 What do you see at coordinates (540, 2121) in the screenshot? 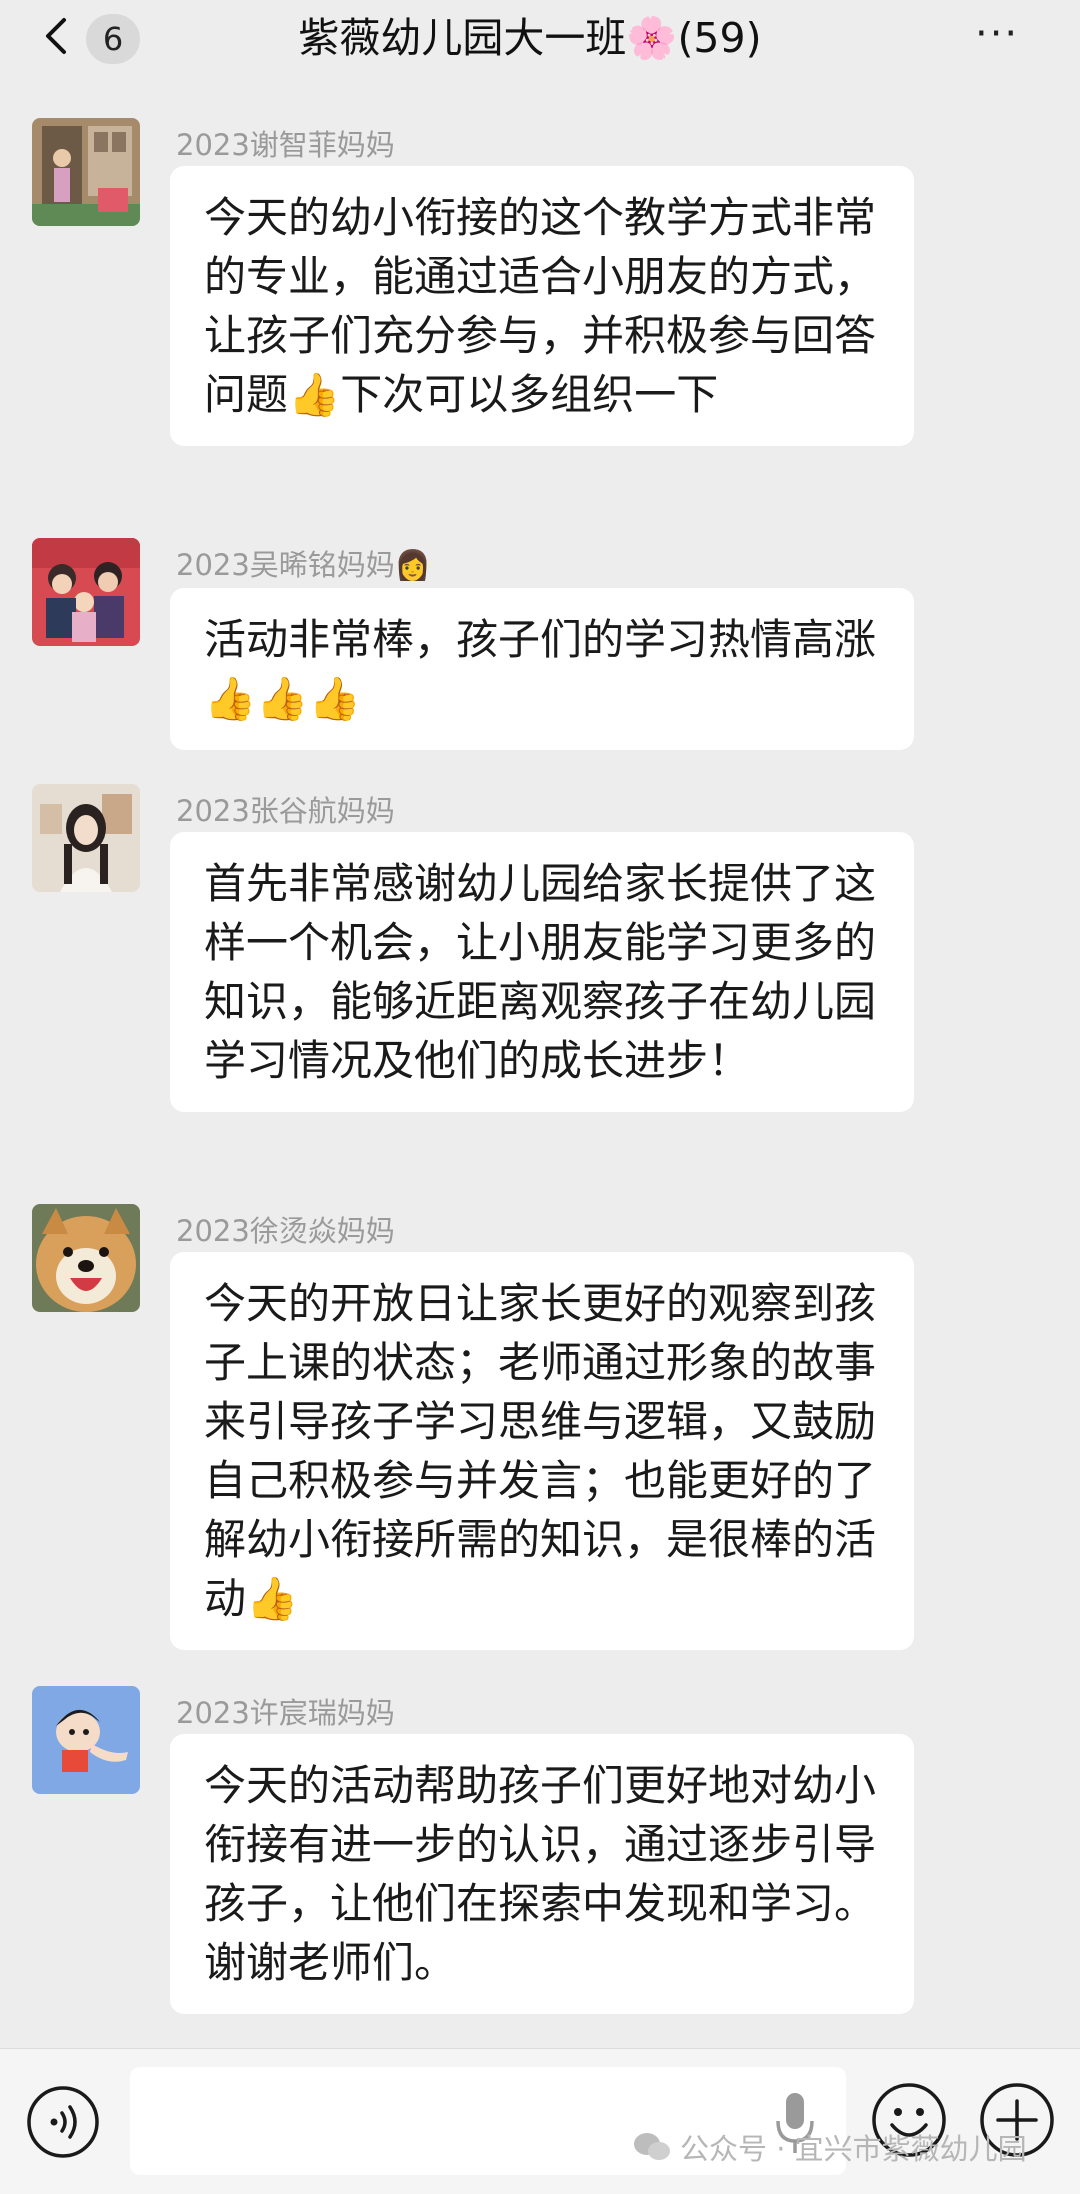
I see `input-bar` at bounding box center [540, 2121].